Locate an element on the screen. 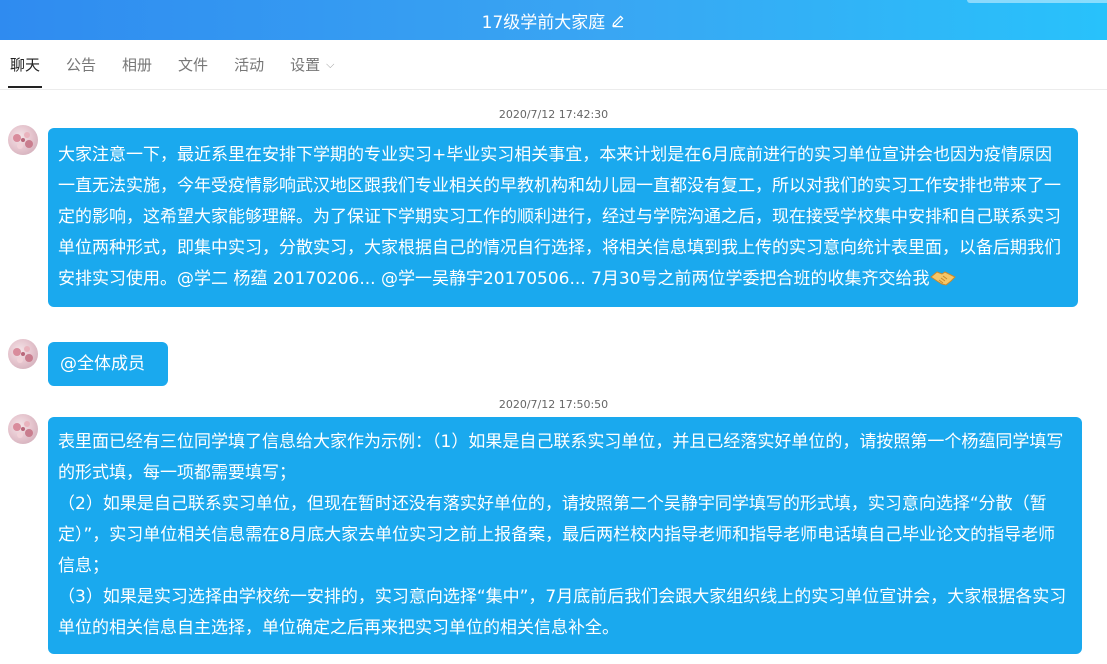  tab-label: 活动 is located at coordinates (249, 65).